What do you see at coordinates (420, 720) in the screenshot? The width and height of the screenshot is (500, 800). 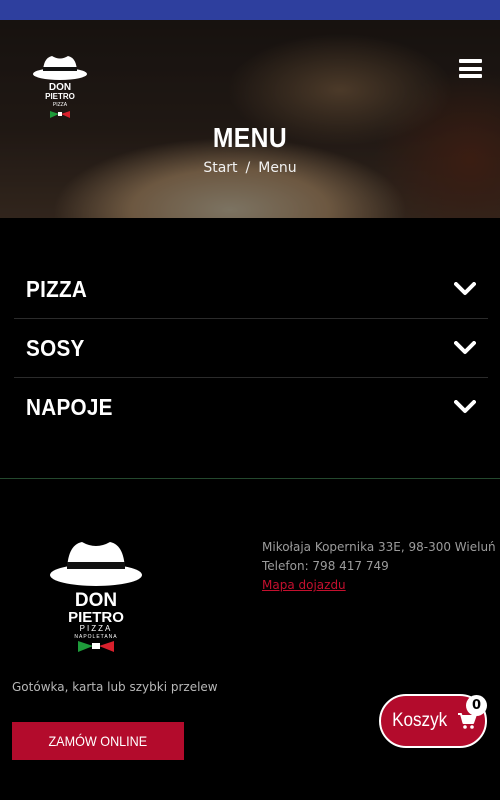 I see `cart-label: Koszyk` at bounding box center [420, 720].